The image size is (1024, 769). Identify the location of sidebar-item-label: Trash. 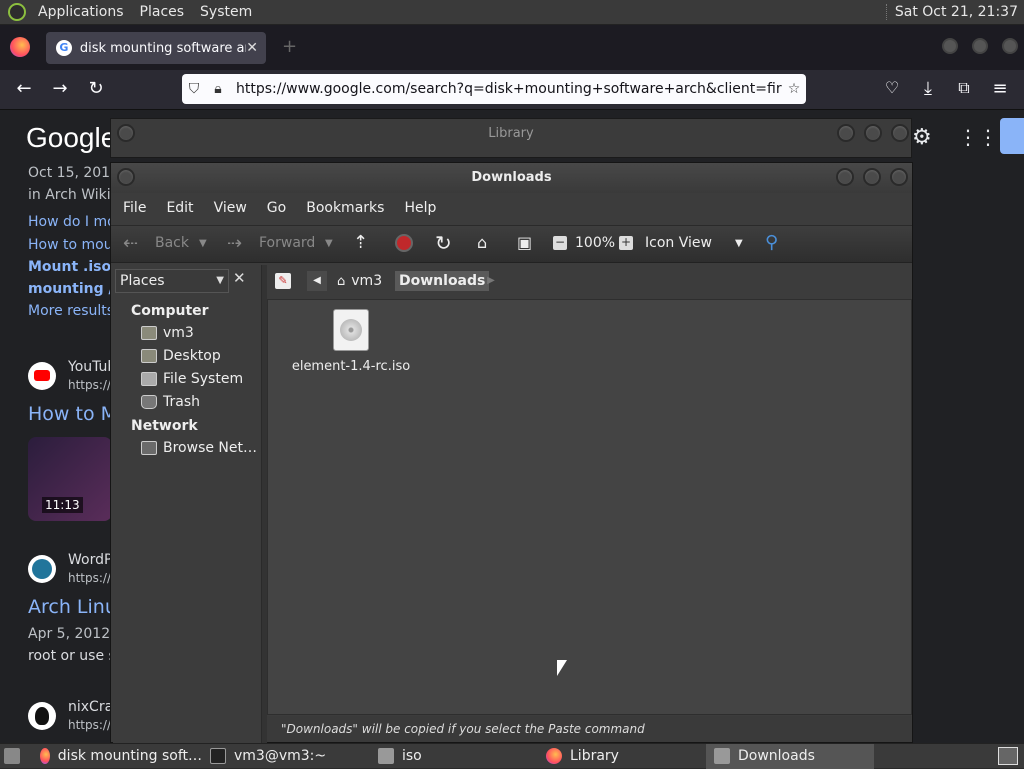
(181, 402).